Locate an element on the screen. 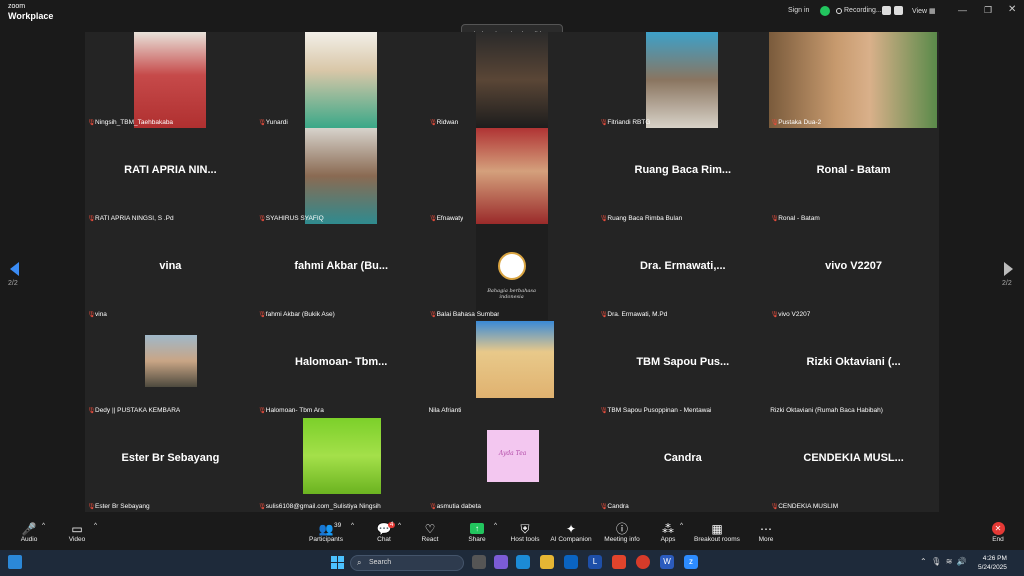 This screenshot has height=576, width=1024. view-label: View is located at coordinates (920, 11).